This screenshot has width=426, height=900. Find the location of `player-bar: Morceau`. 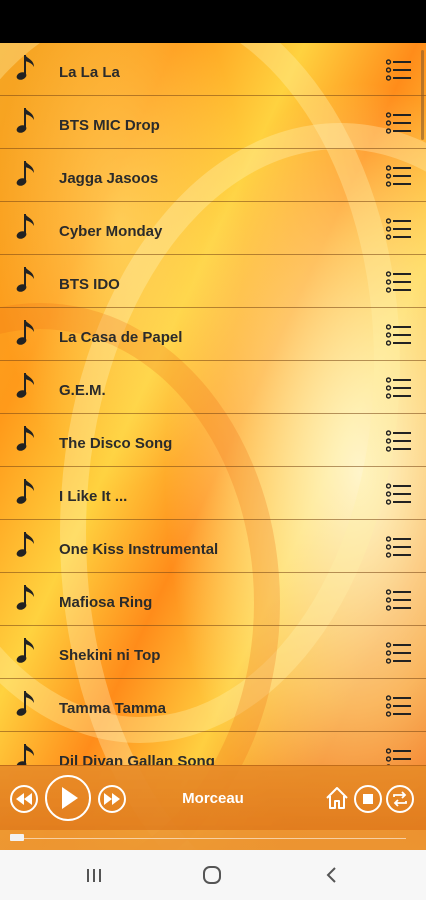

player-bar: Morceau is located at coordinates (213, 797).